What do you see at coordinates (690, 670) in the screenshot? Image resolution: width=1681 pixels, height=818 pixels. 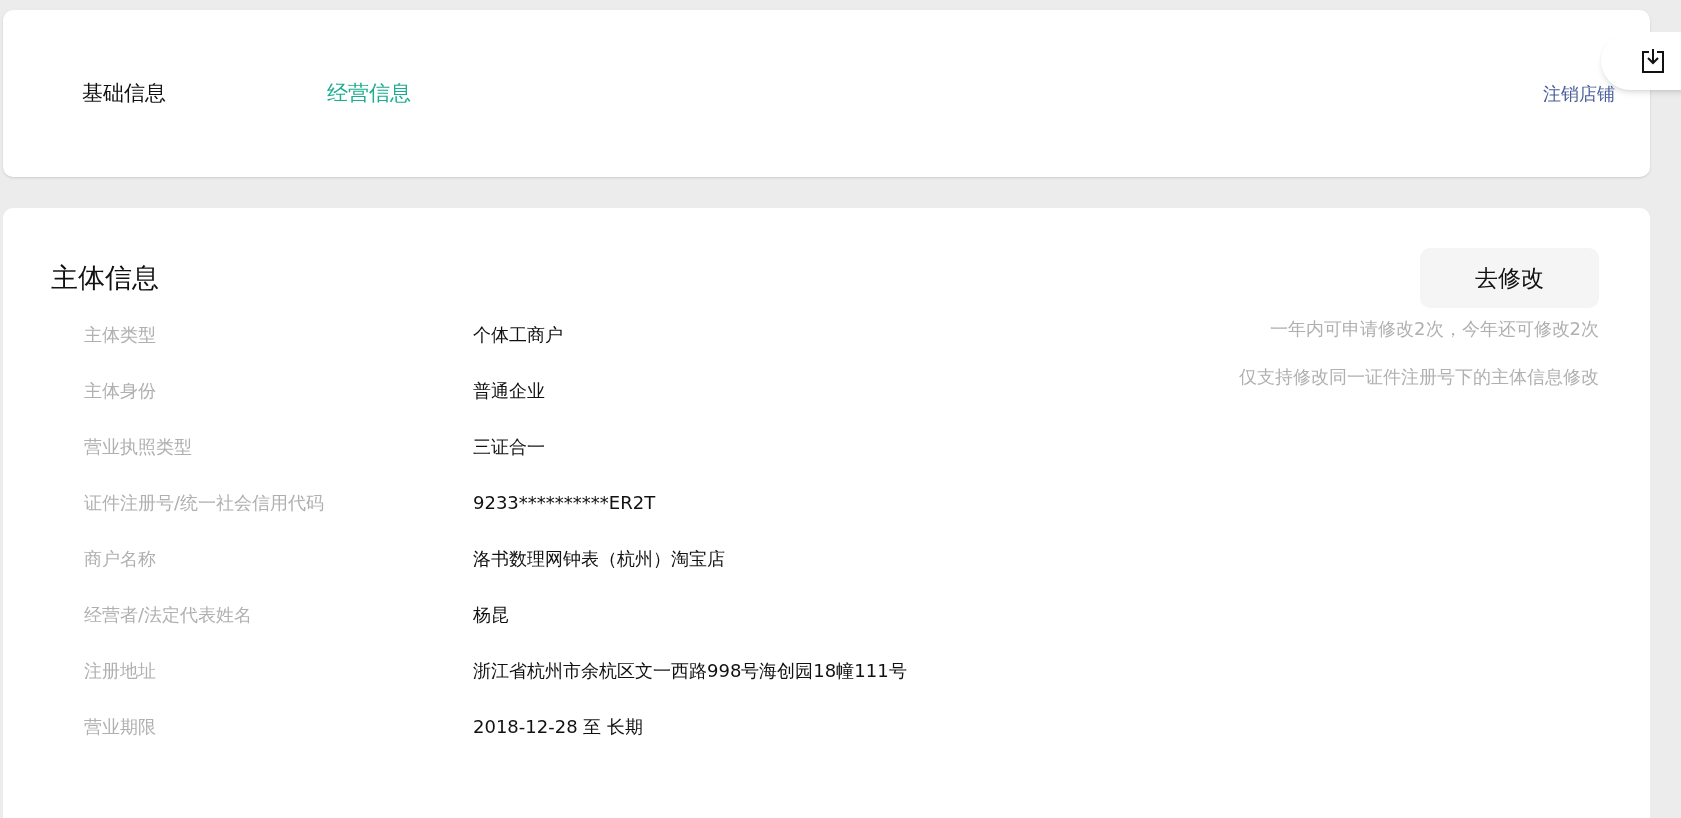 I see `field-value: 浙江省杭州市余杭区文一西路998号海创园18幢111号` at bounding box center [690, 670].